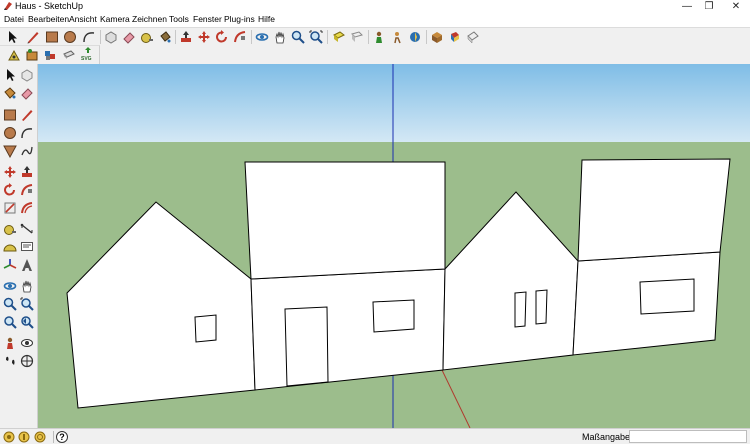 The width and height of the screenshot is (750, 444). What do you see at coordinates (83, 19) in the screenshot?
I see `menu-ansicht: Ansicht` at bounding box center [83, 19].